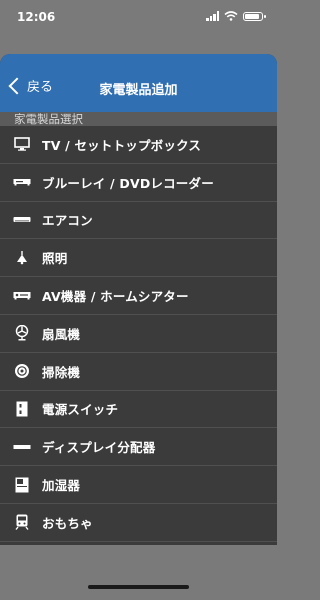  Describe the element at coordinates (212, 16) in the screenshot. I see `cellular-signal-icon` at that location.